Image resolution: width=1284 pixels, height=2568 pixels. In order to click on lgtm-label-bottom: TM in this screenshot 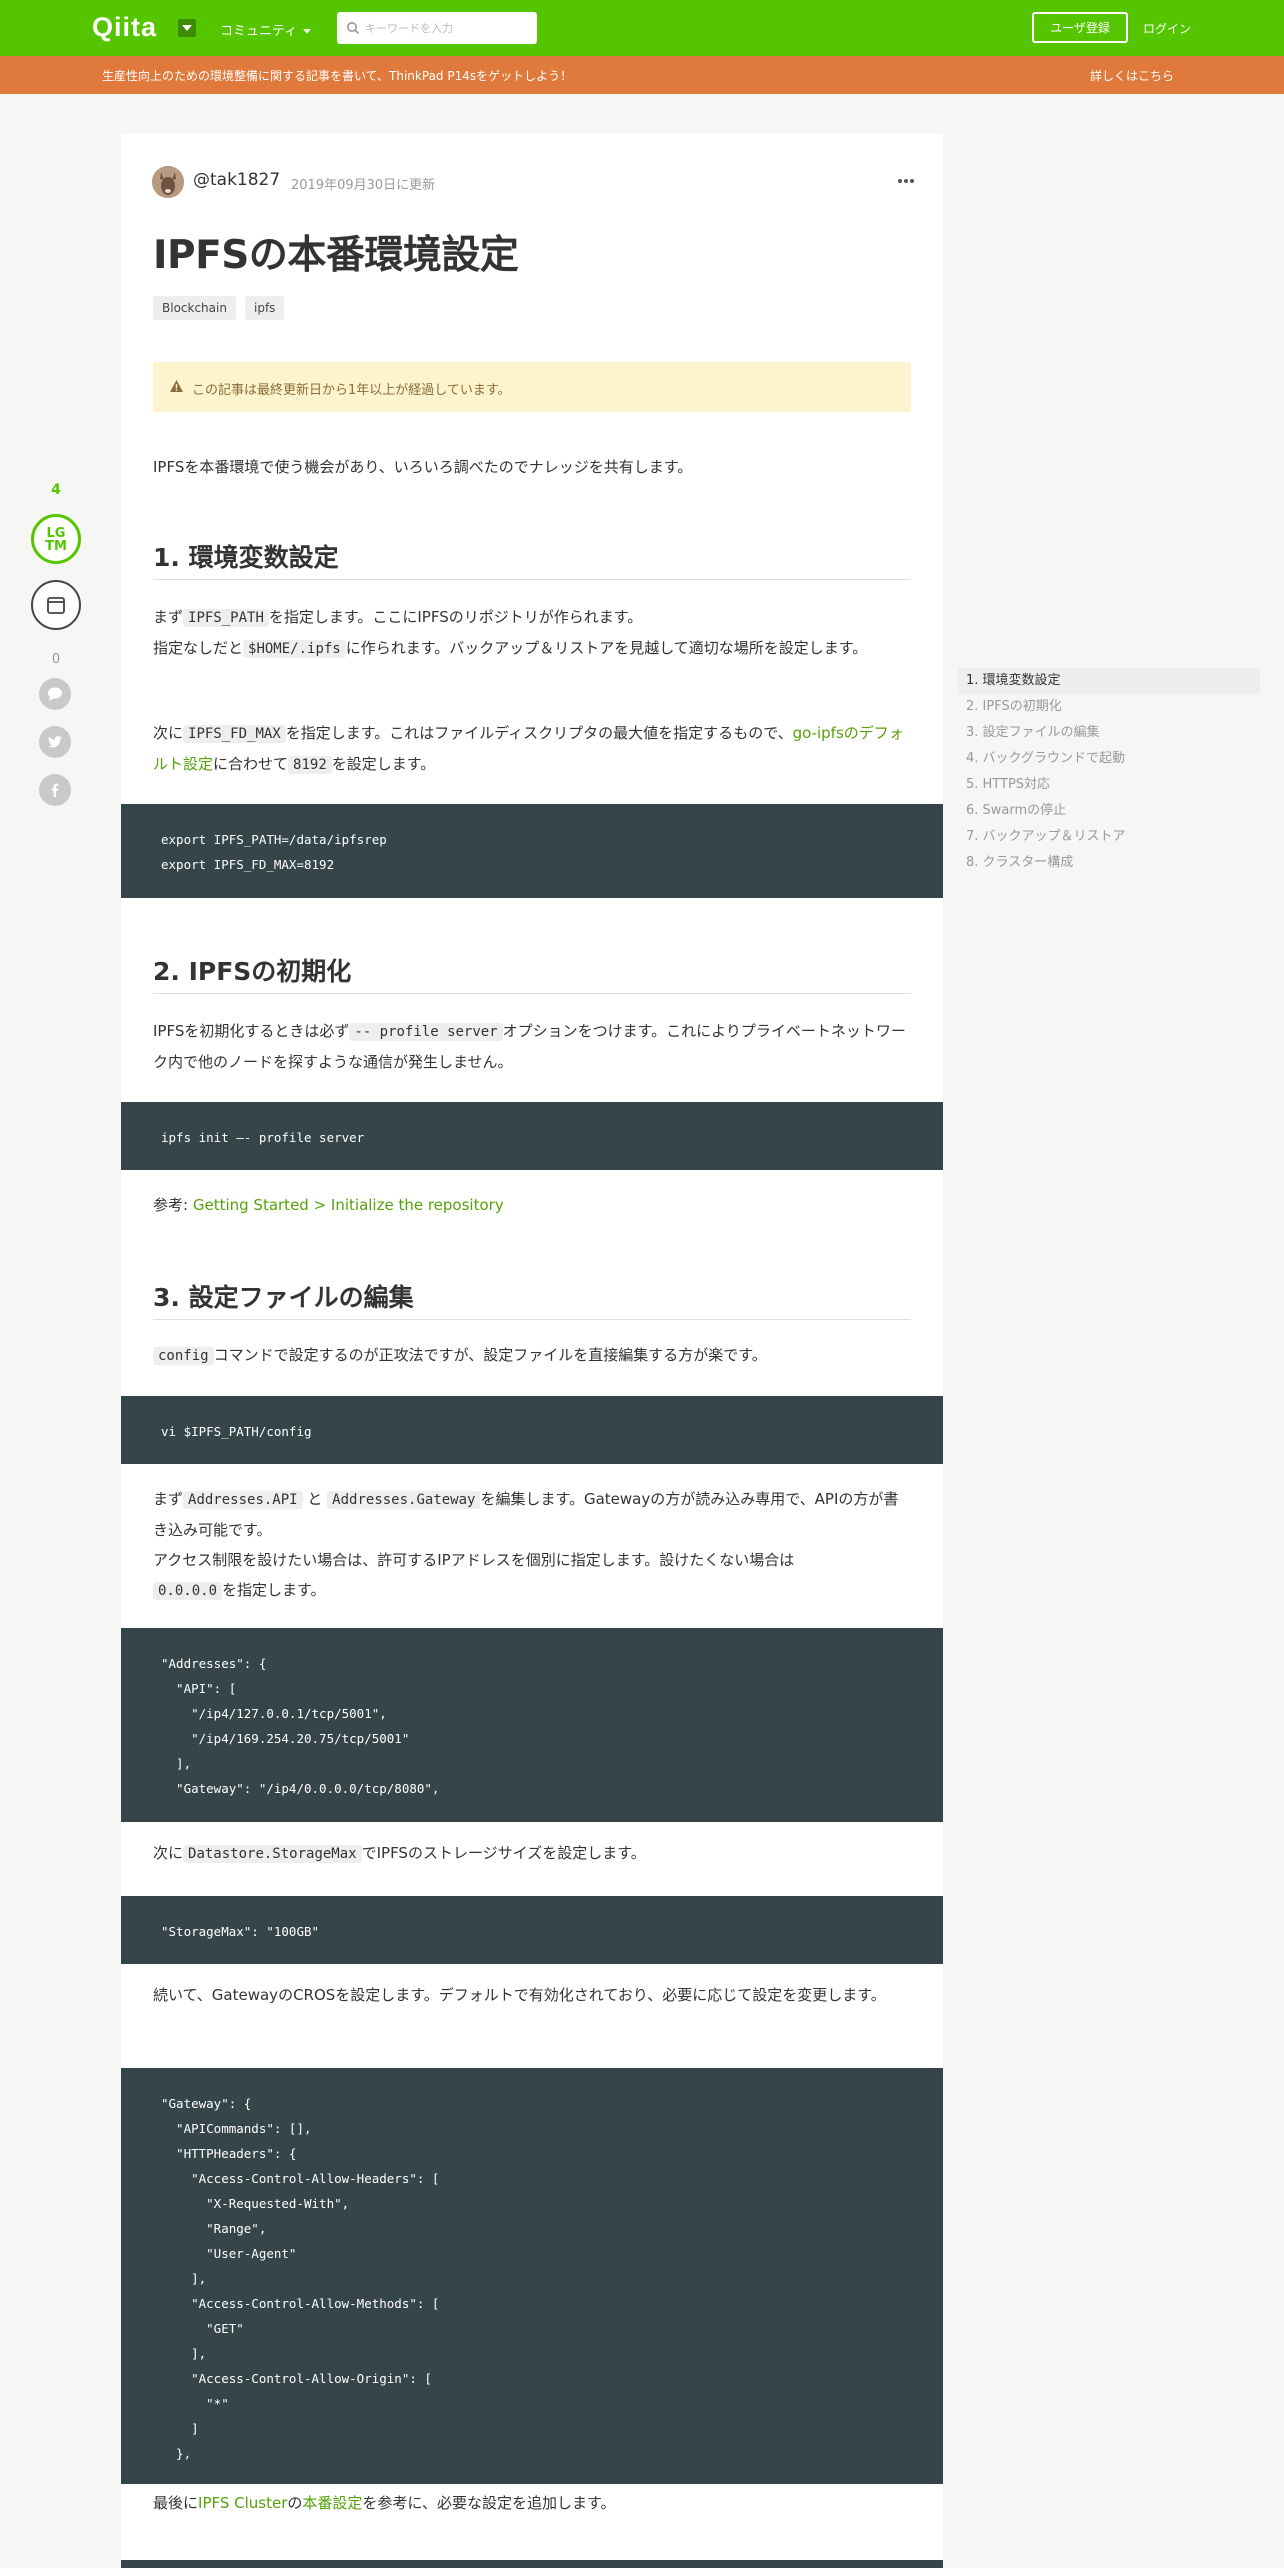, I will do `click(56, 546)`.